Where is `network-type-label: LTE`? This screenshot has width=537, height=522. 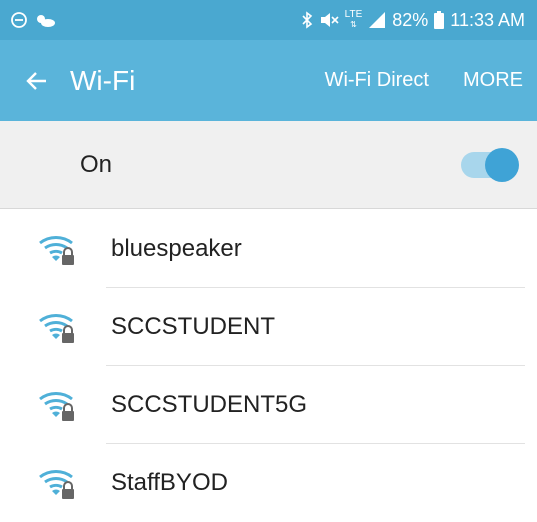 network-type-label: LTE is located at coordinates (353, 14).